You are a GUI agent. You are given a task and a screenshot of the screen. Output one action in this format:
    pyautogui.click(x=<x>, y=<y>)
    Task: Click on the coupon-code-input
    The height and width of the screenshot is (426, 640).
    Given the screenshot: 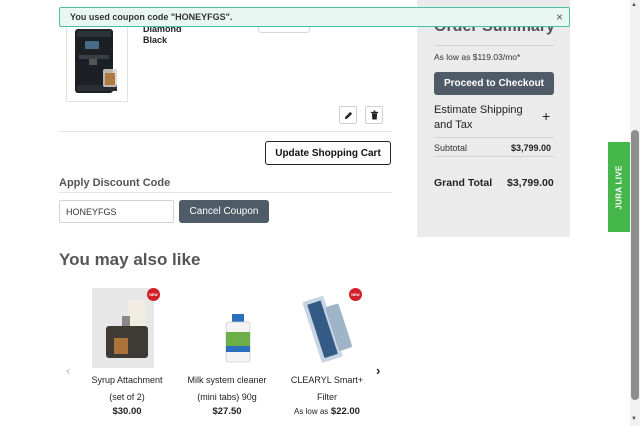 What is the action you would take?
    pyautogui.click(x=116, y=211)
    